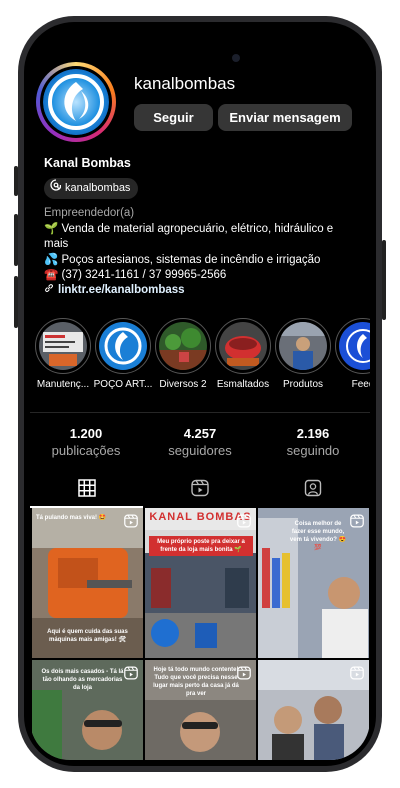 This screenshot has height=788, width=400. Describe the element at coordinates (313, 433) in the screenshot. I see `stat-value: 2.196` at that location.